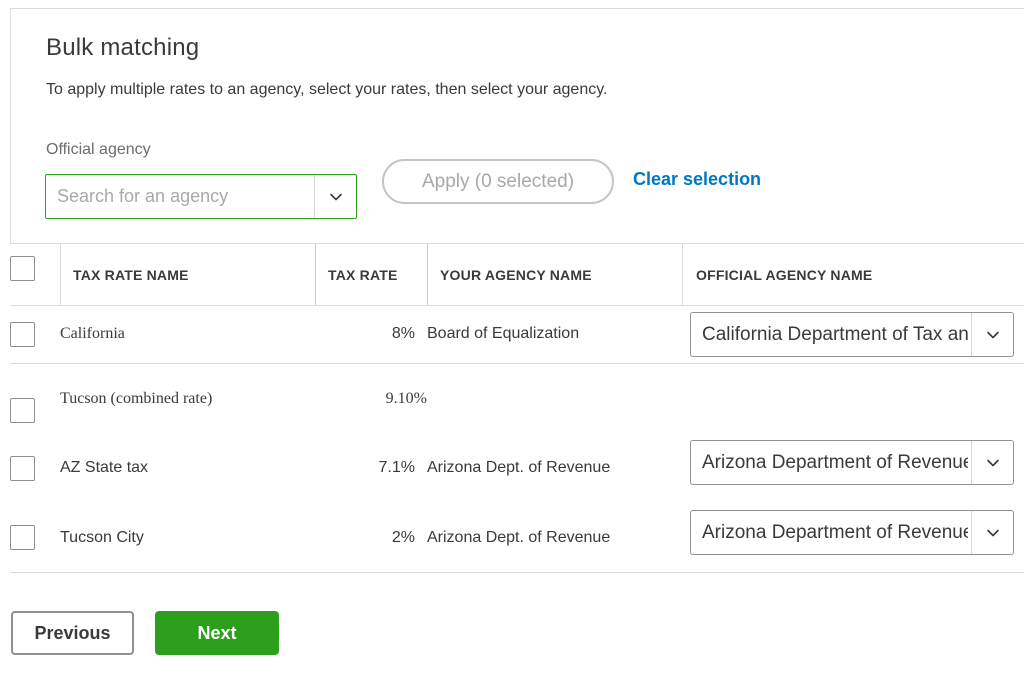 This screenshot has height=680, width=1024. I want to click on agency-search-combobox, so click(201, 196).